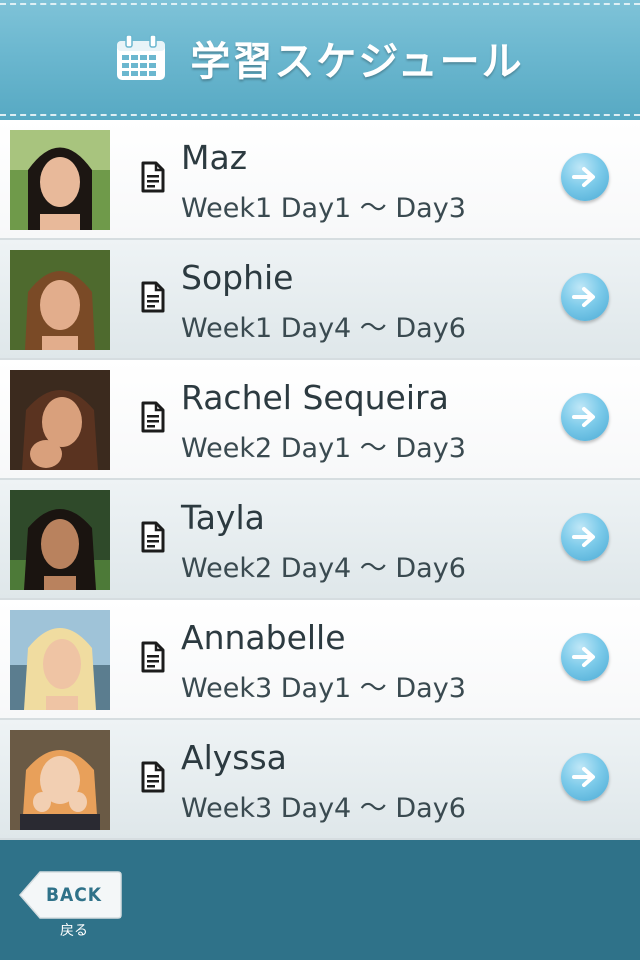  Describe the element at coordinates (320, 900) in the screenshot. I see `footer-bar: BACK 戻る` at that location.